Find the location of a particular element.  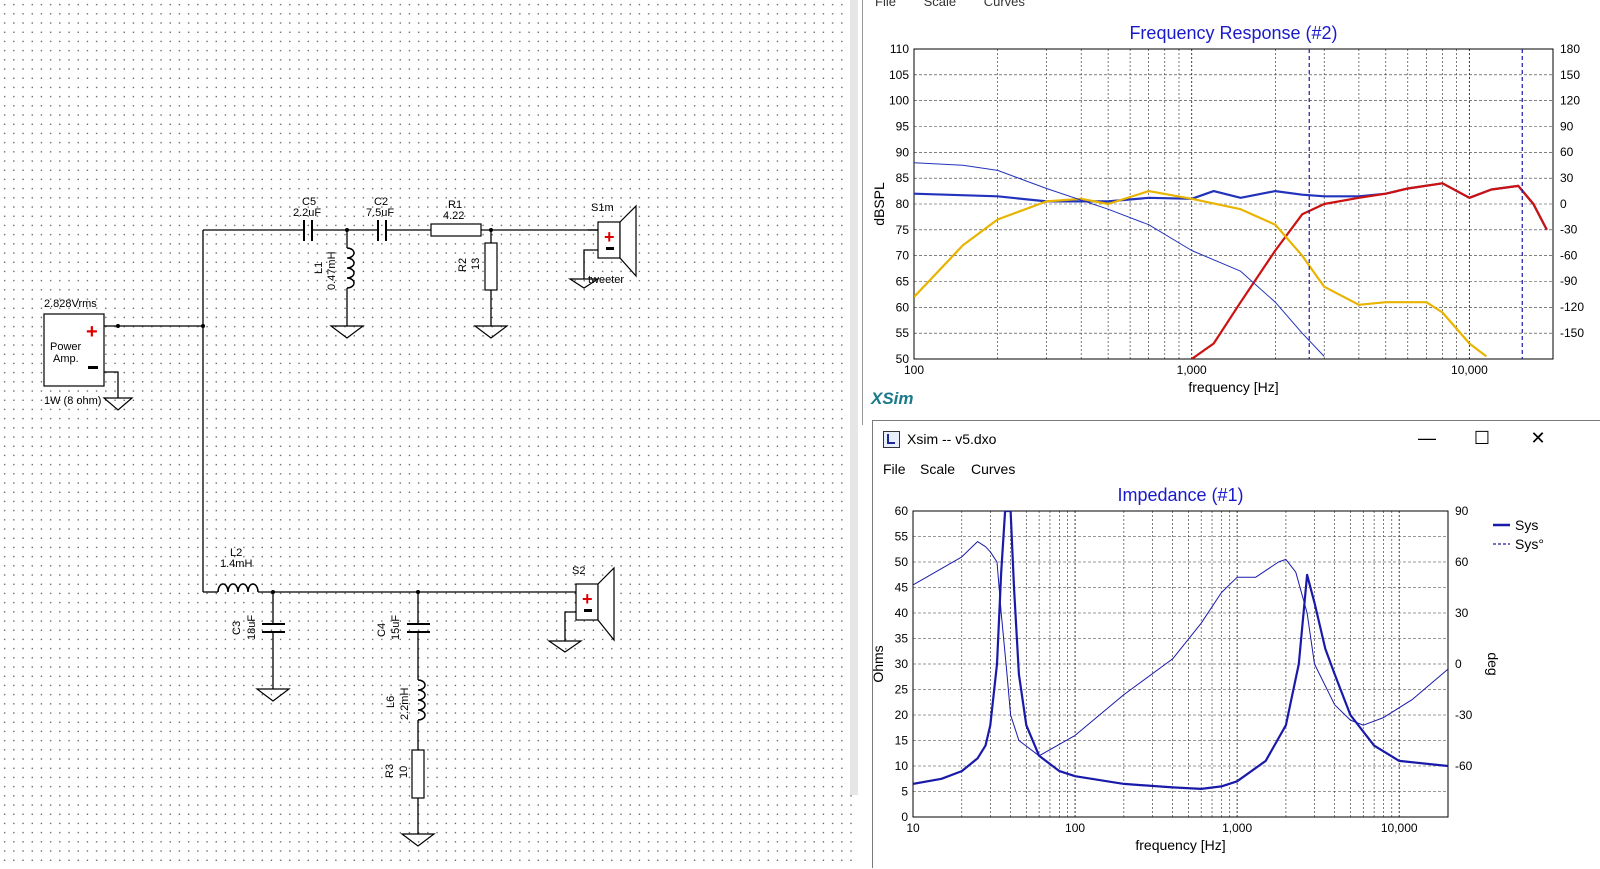

right-tick-label: 120 is located at coordinates (1570, 101).